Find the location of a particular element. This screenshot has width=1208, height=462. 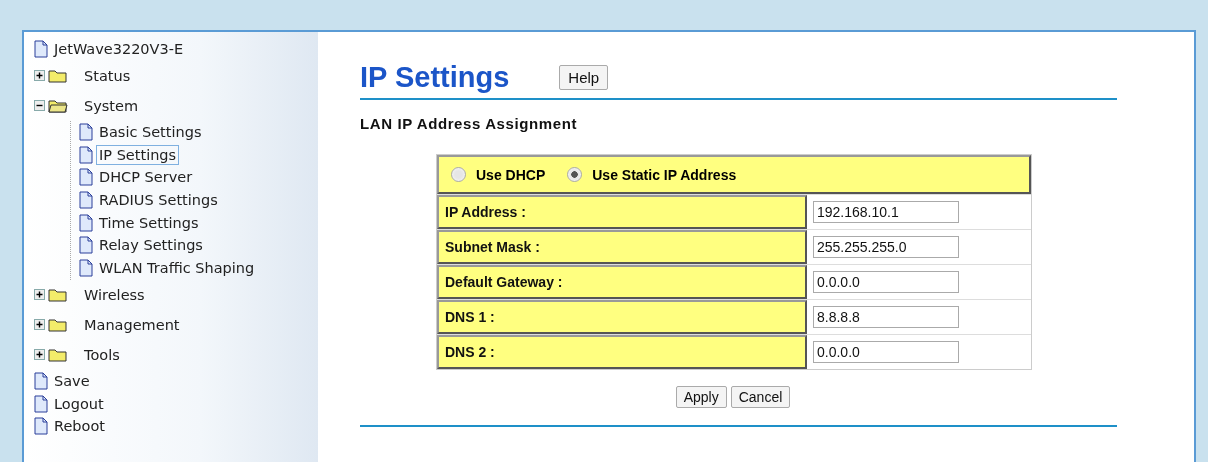

input-field: 8.8.8.8 is located at coordinates (886, 317).